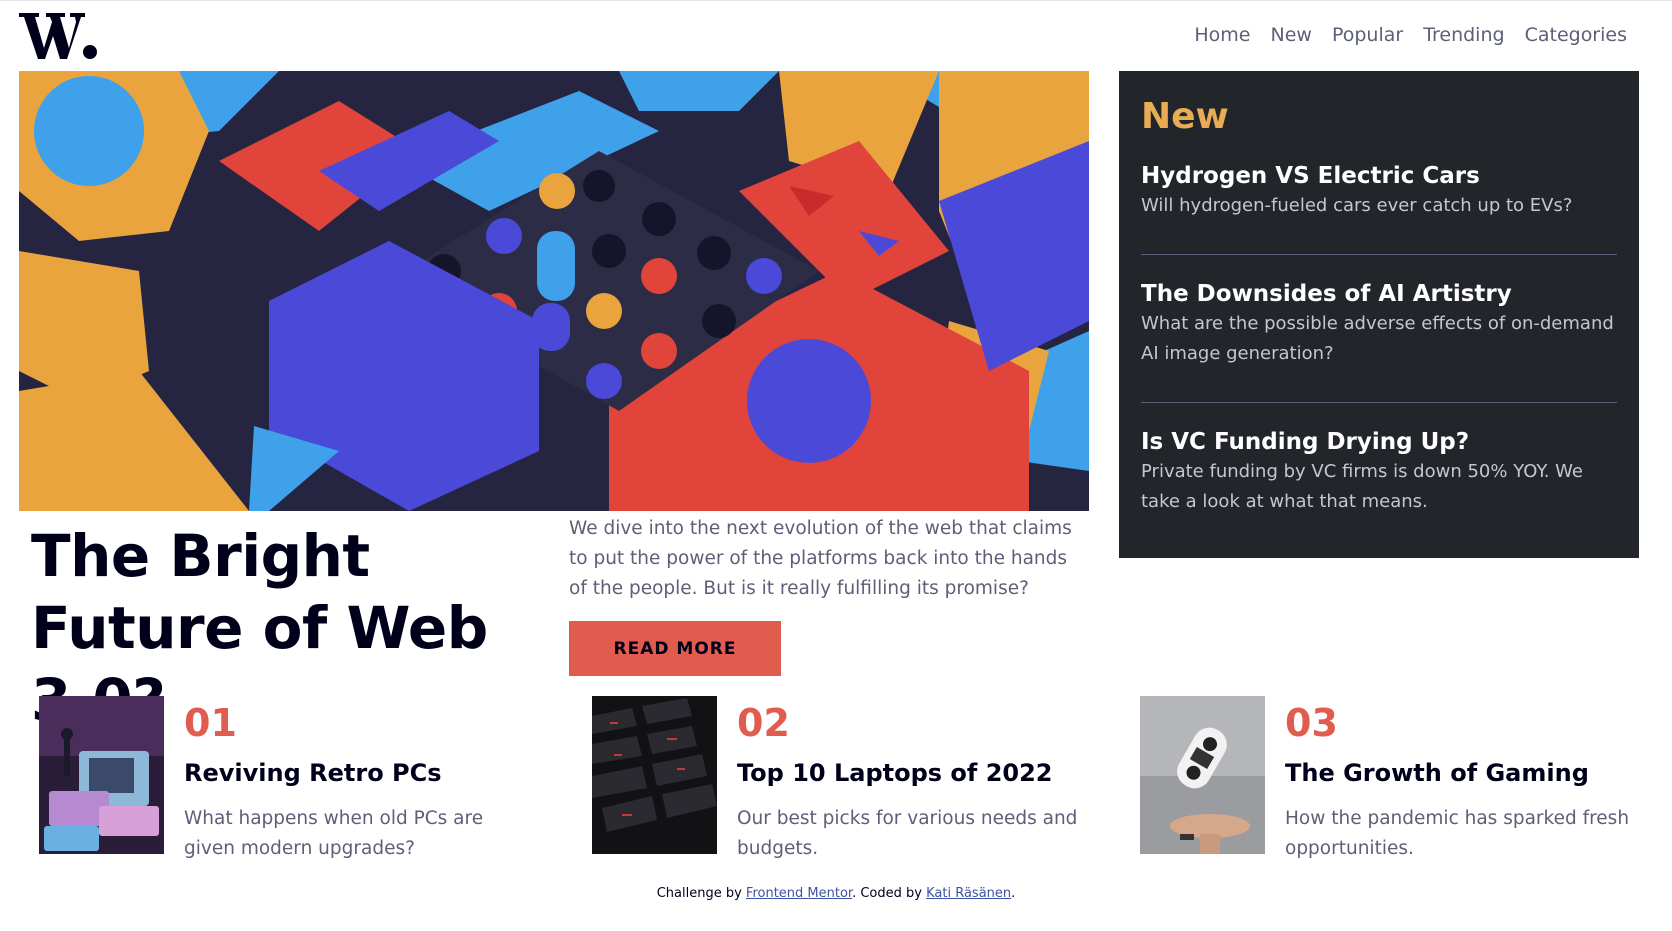 The image size is (1672, 931). What do you see at coordinates (1410, 35) in the screenshot?
I see `main-nav: Home New Popular Trending Categories` at bounding box center [1410, 35].